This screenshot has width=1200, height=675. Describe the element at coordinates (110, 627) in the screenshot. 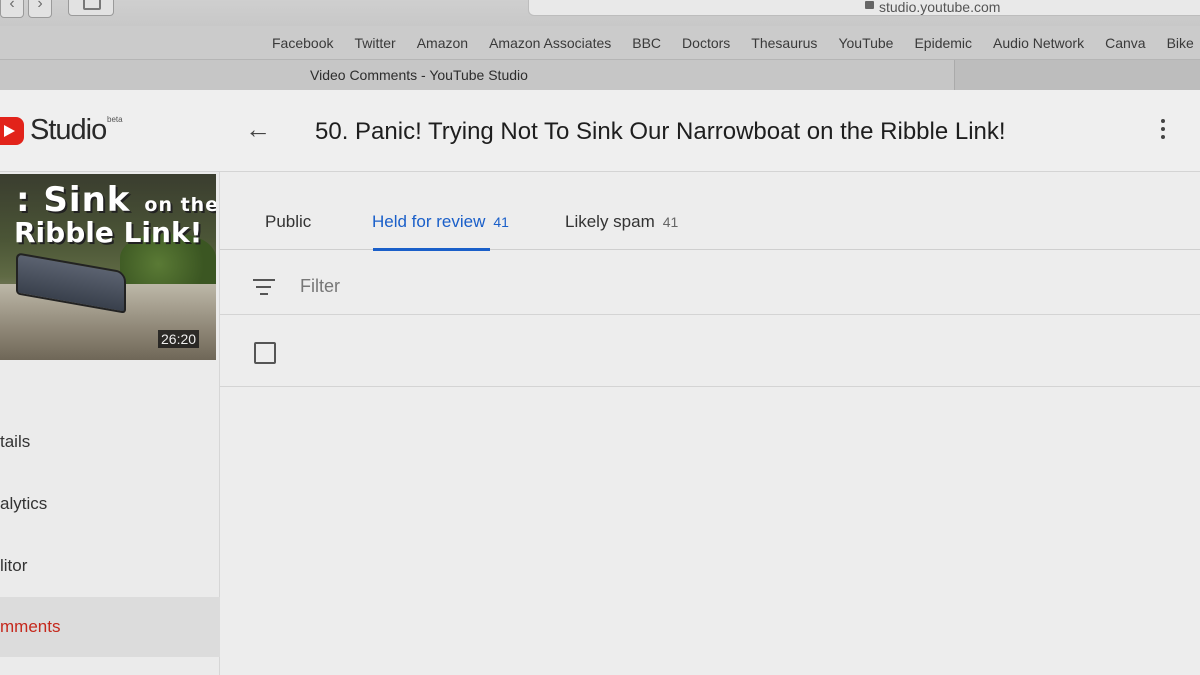

I see `sidebar-item-comments: mments` at that location.